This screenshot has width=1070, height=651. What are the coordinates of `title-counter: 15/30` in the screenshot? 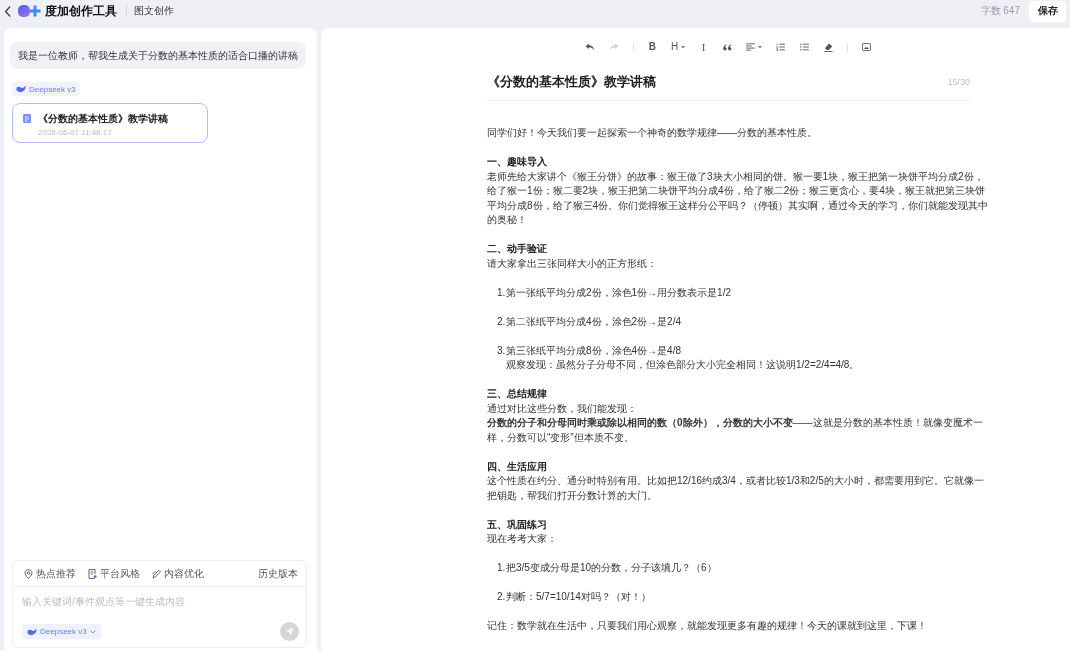 It's located at (958, 82).